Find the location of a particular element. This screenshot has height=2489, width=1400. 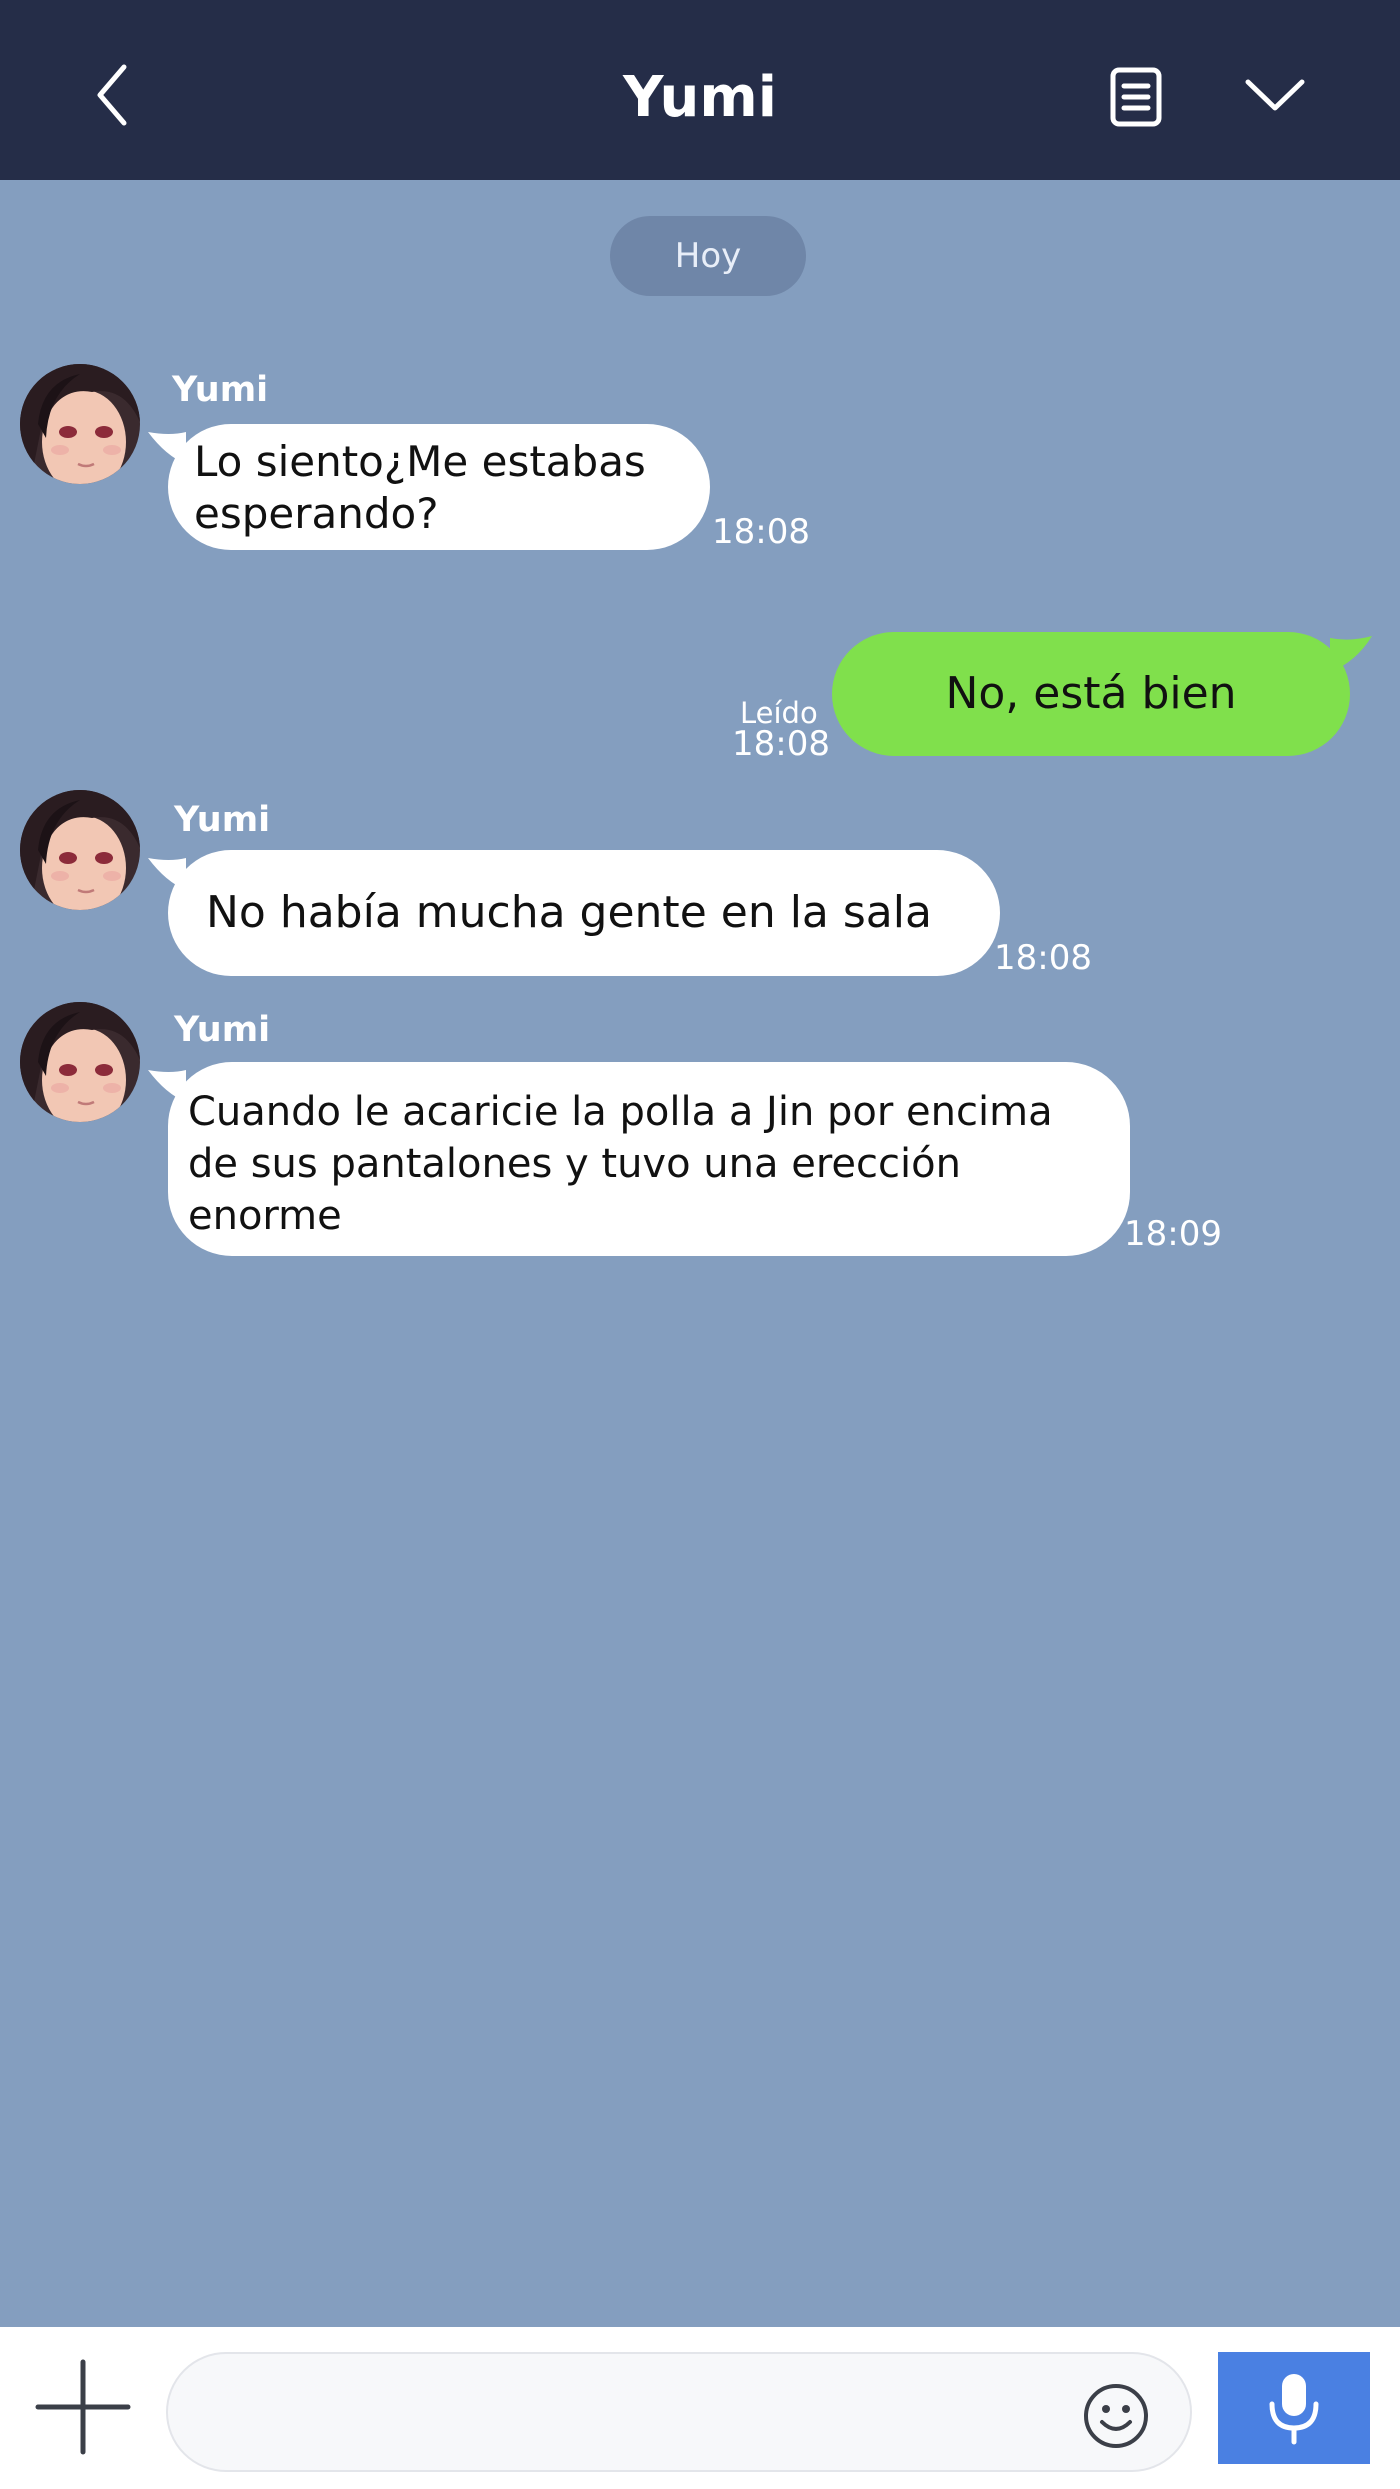

message-line: No había mucha gente en la sala is located at coordinates (569, 912).